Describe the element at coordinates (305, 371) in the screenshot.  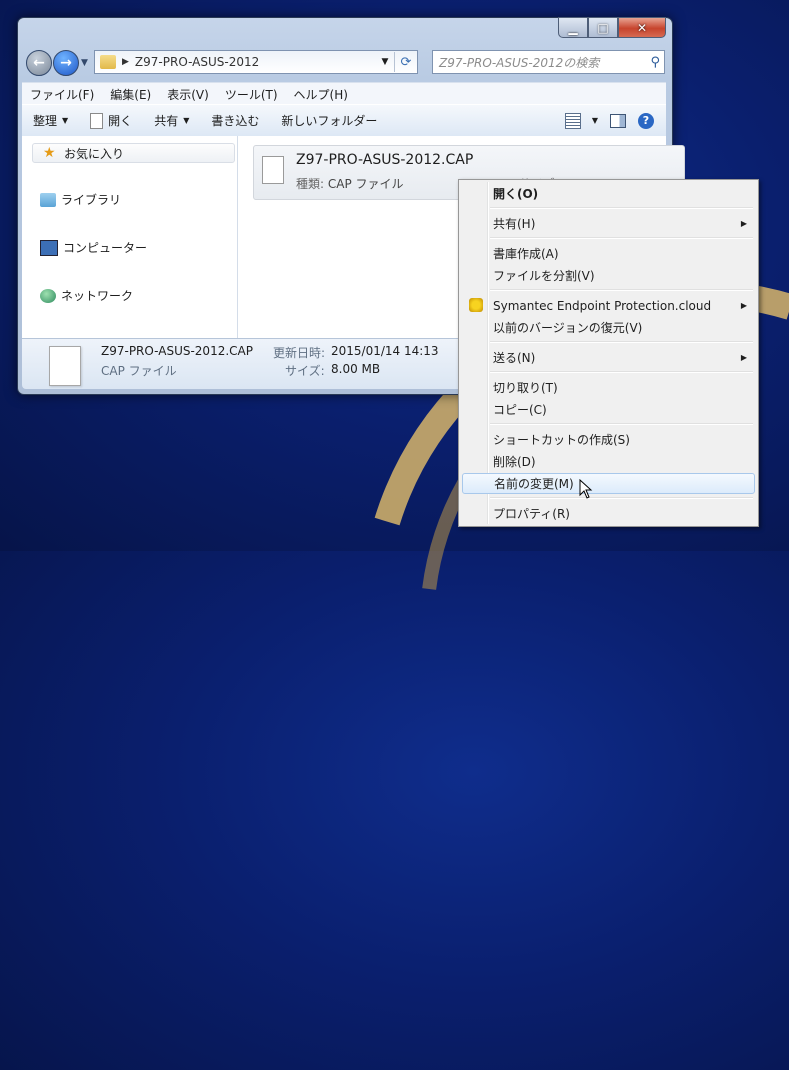
I see `details-size-label: サイズ:` at that location.